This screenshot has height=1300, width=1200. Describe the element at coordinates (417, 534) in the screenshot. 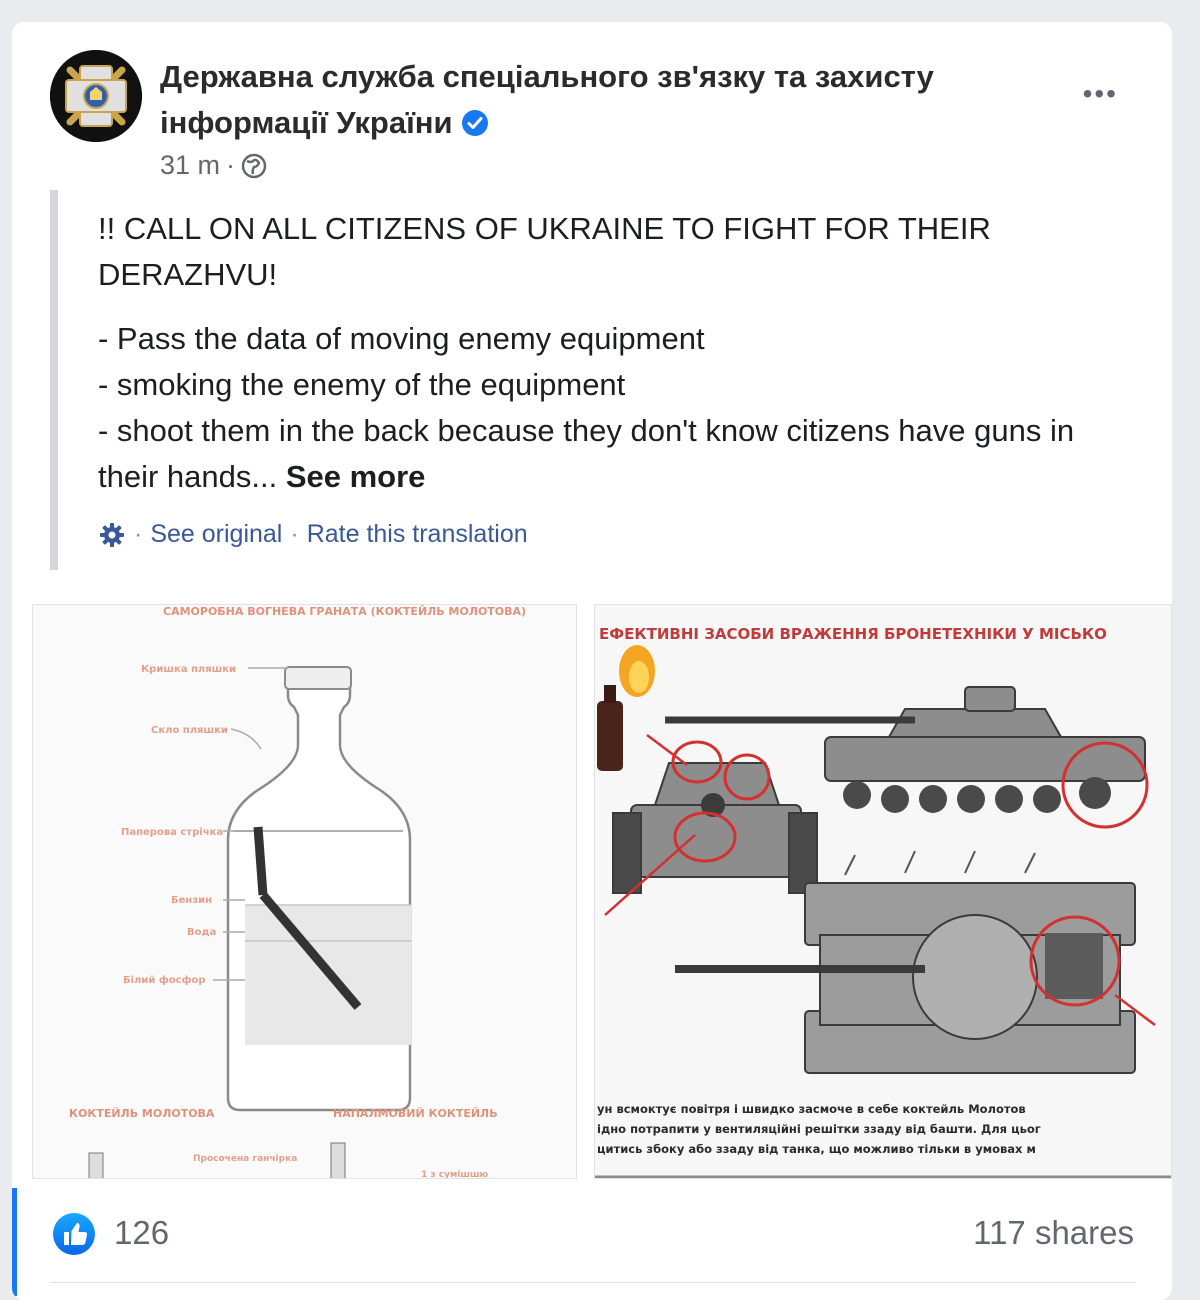

I see `rate-translation-link: Rate this translation` at that location.